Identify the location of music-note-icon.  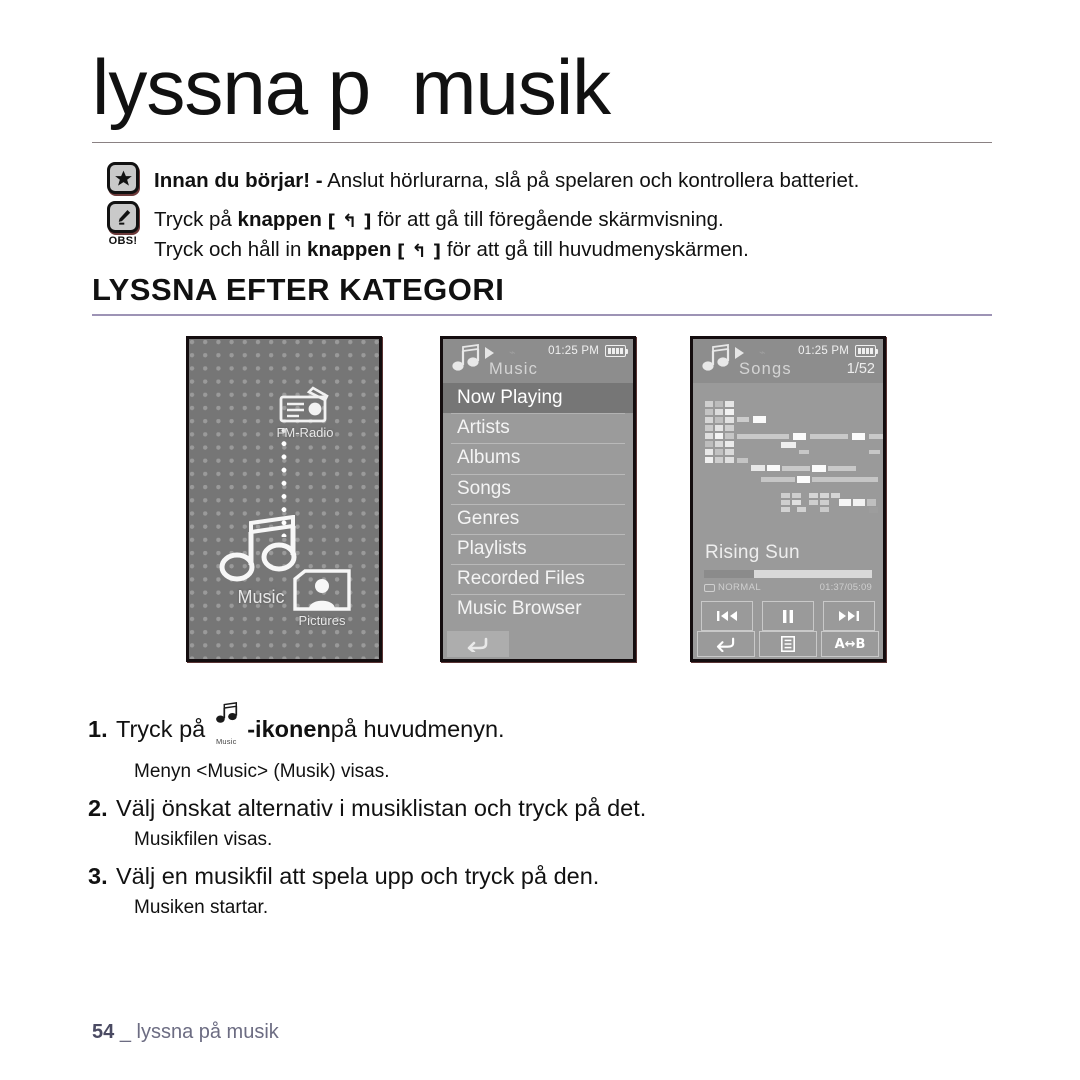
(716, 357).